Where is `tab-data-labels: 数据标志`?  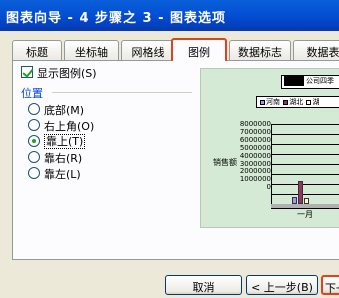 tab-data-labels: 数据标志 is located at coordinates (260, 50).